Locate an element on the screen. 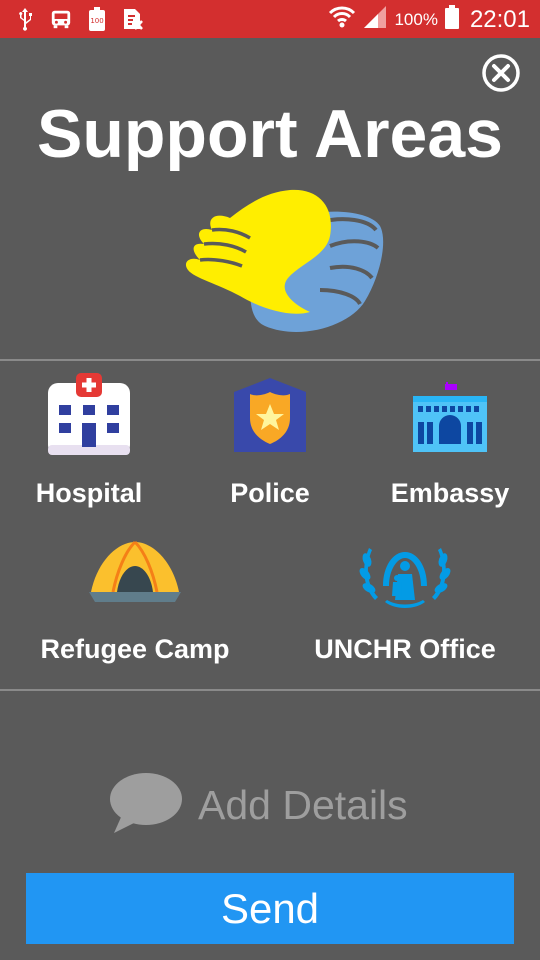 This screenshot has width=540, height=960. area-label: Refugee Camp is located at coordinates (135, 649).